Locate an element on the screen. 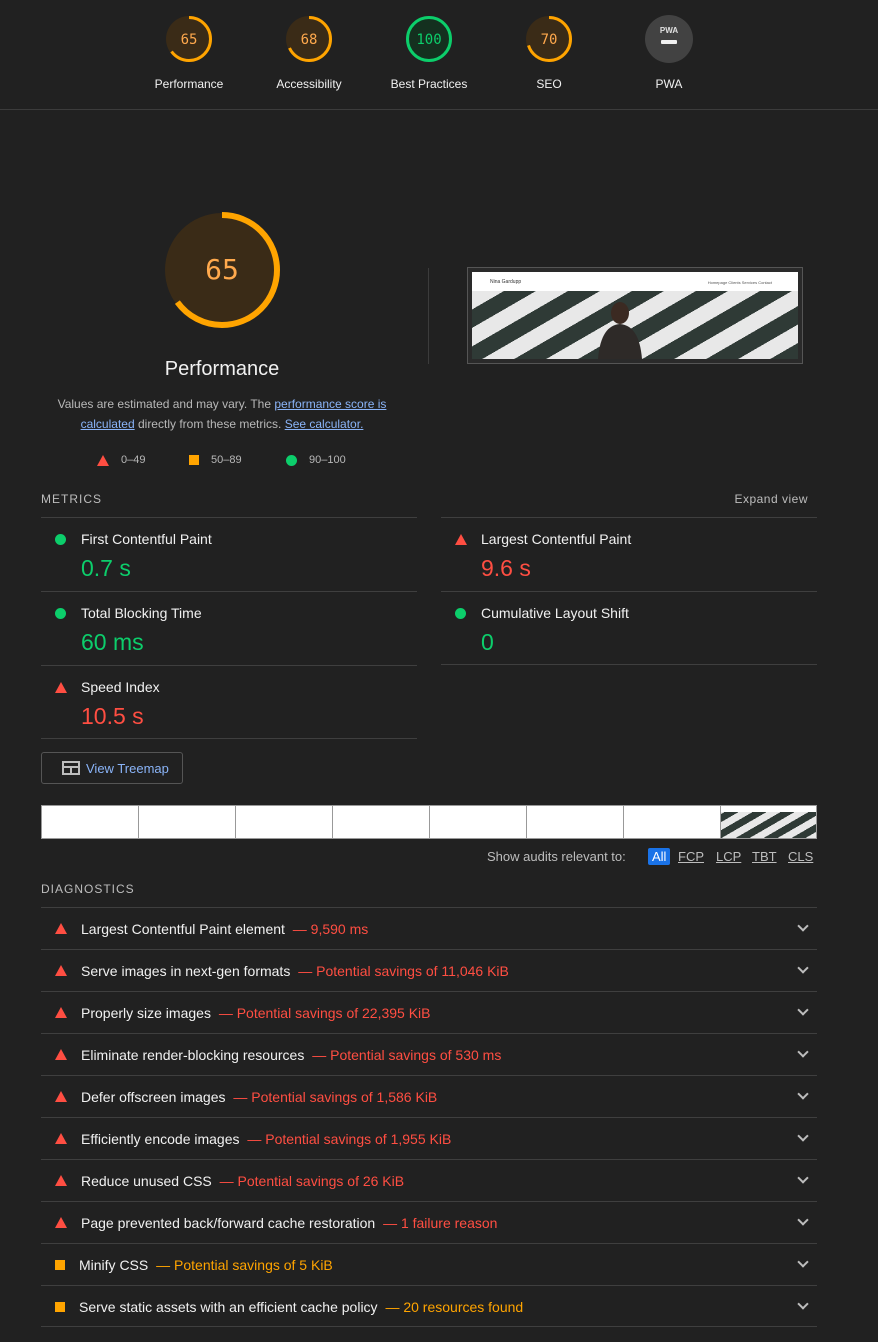 The height and width of the screenshot is (1342, 878). gauge-score: 70 is located at coordinates (549, 40).